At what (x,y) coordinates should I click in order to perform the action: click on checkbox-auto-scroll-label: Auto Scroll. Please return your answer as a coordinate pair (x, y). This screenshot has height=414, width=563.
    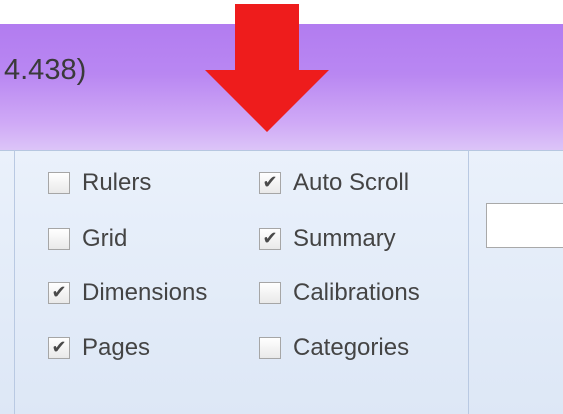
    Looking at the image, I should click on (351, 182).